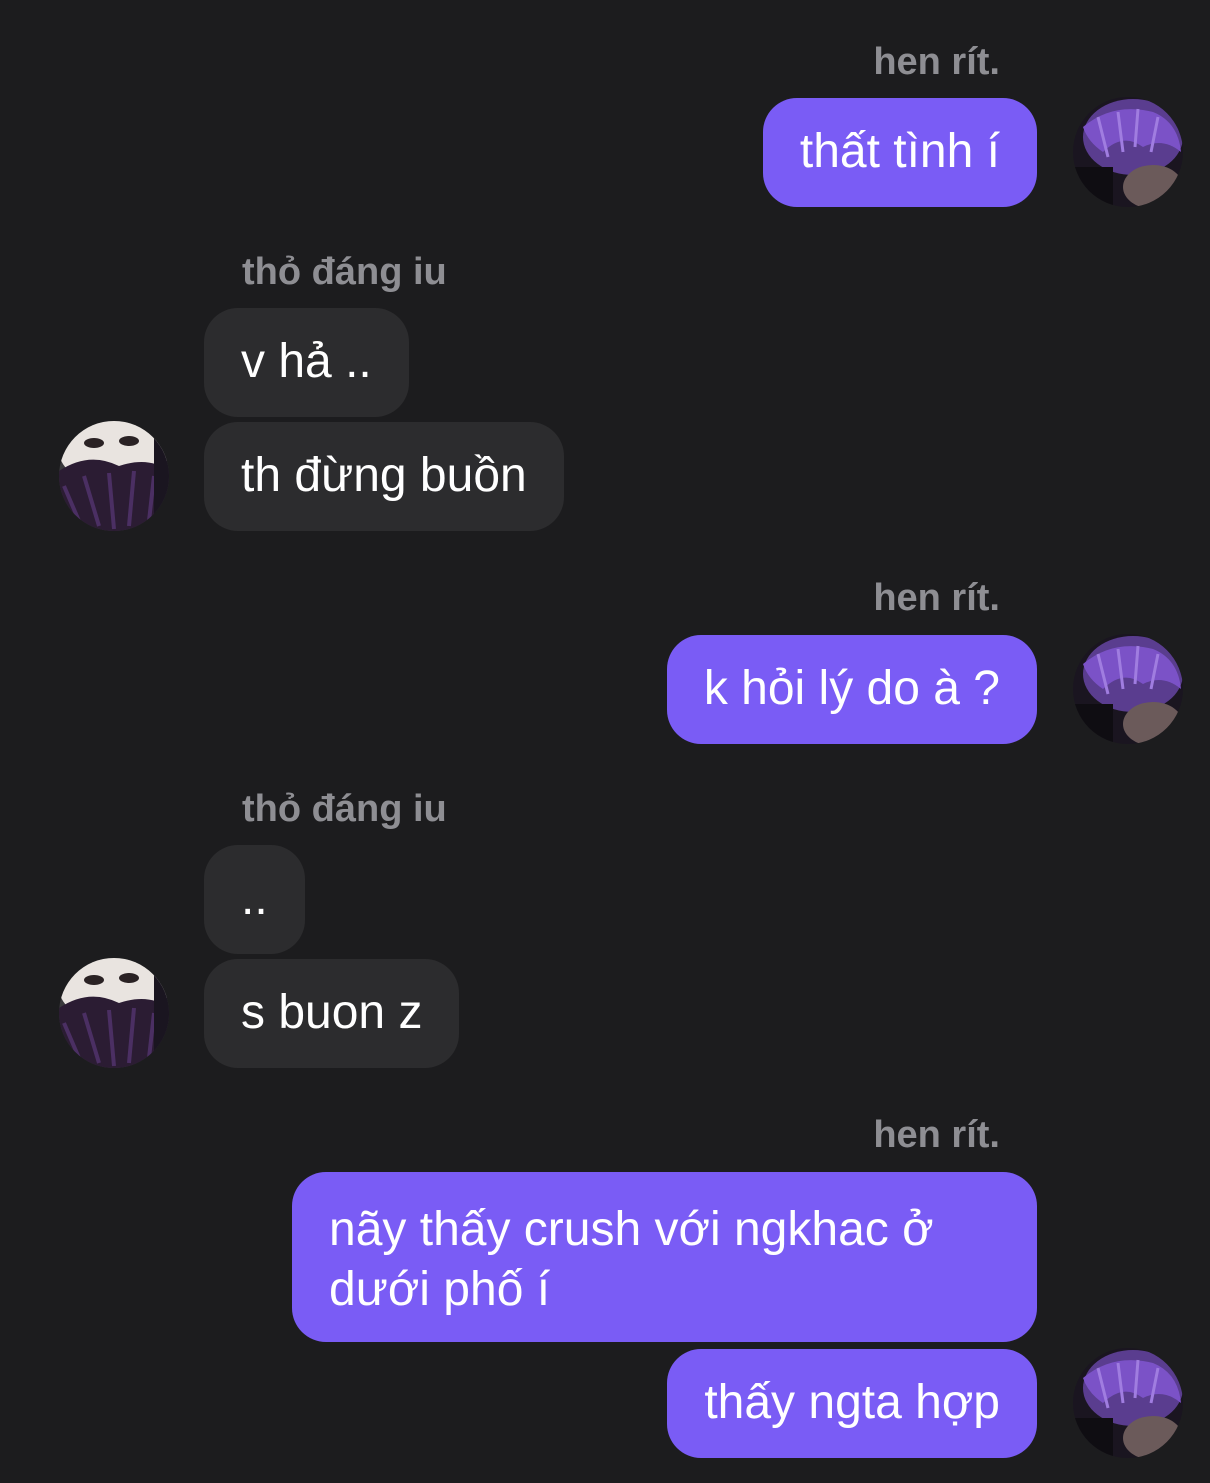 This screenshot has width=1210, height=1483. Describe the element at coordinates (899, 152) in the screenshot. I see `message-bubble-outgoing: thất tình í` at that location.